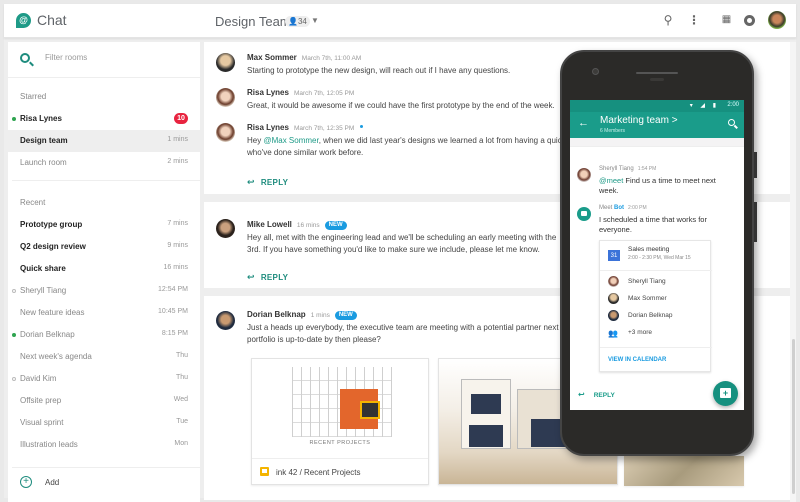 The height and width of the screenshot is (502, 800). What do you see at coordinates (664, 186) in the screenshot?
I see `message-text: @meet Find us a time to meet next week.` at bounding box center [664, 186].